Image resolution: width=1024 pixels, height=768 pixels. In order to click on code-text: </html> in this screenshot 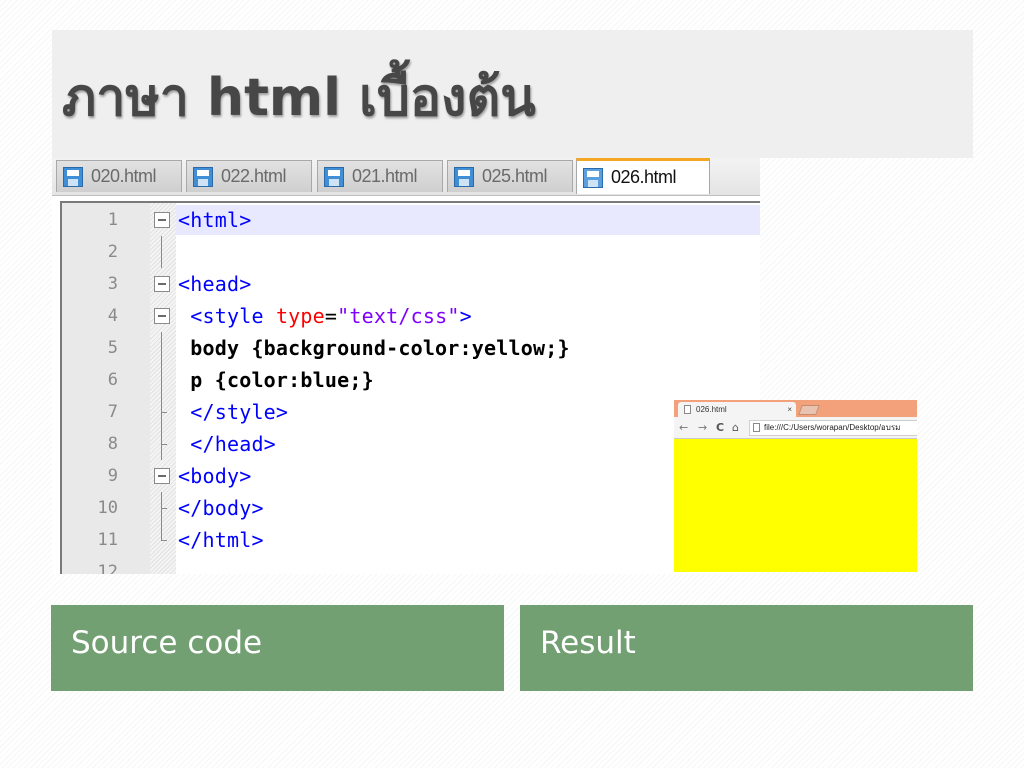, I will do `click(221, 540)`.